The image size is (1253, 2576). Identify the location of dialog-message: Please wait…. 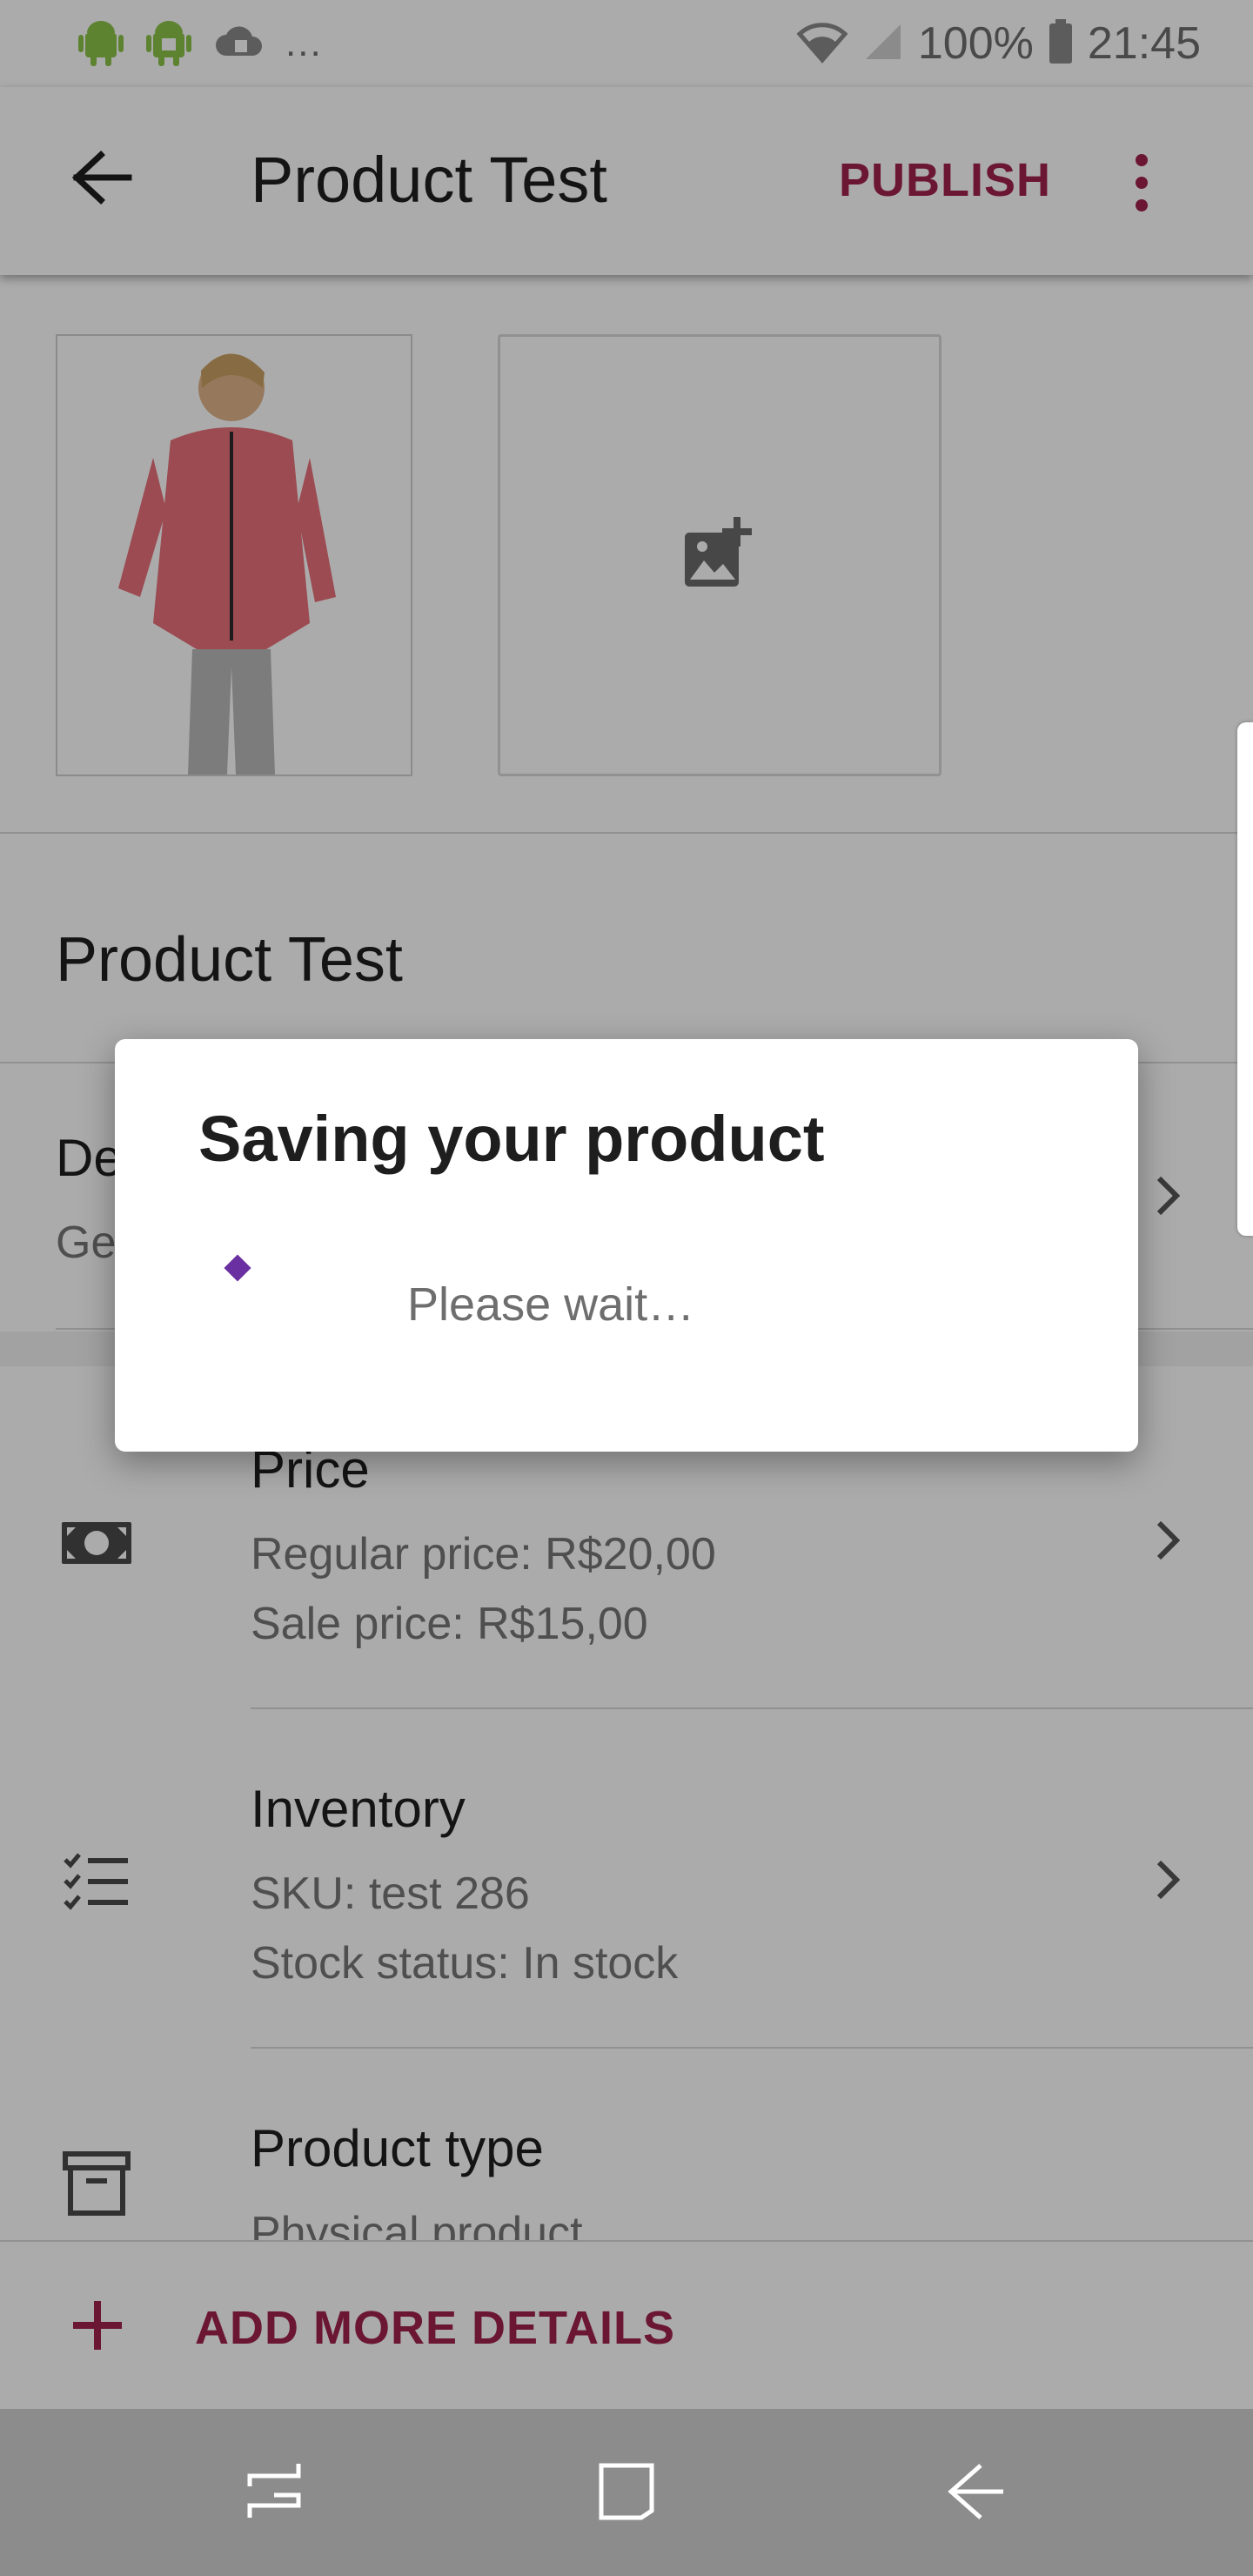
(551, 1305).